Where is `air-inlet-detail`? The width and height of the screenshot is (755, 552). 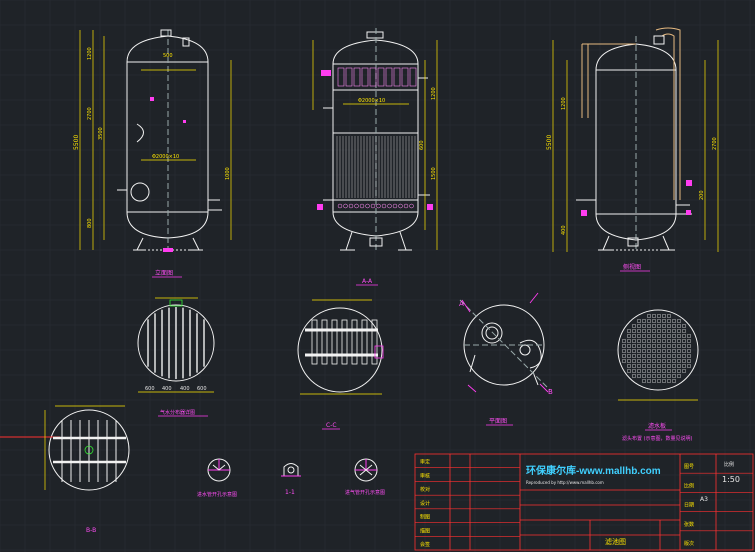 air-inlet-detail is located at coordinates (366, 470).